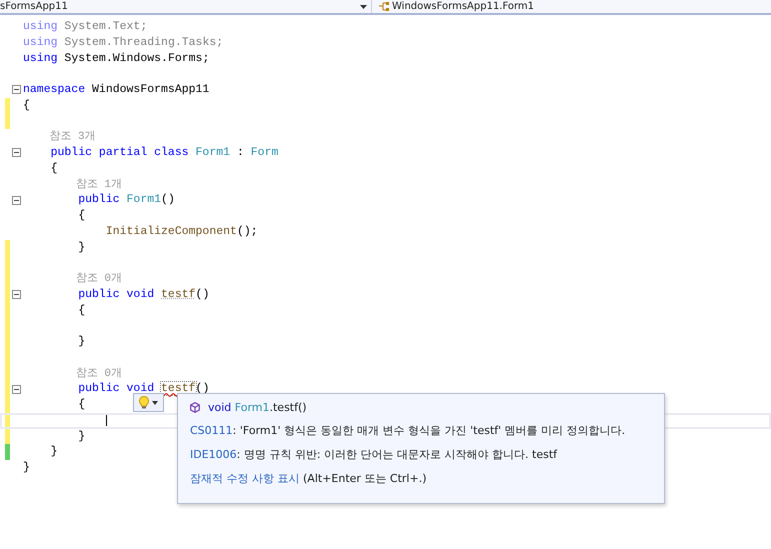 This screenshot has height=549, width=771. Describe the element at coordinates (213, 454) in the screenshot. I see `error-code-link: IDE1006` at that location.